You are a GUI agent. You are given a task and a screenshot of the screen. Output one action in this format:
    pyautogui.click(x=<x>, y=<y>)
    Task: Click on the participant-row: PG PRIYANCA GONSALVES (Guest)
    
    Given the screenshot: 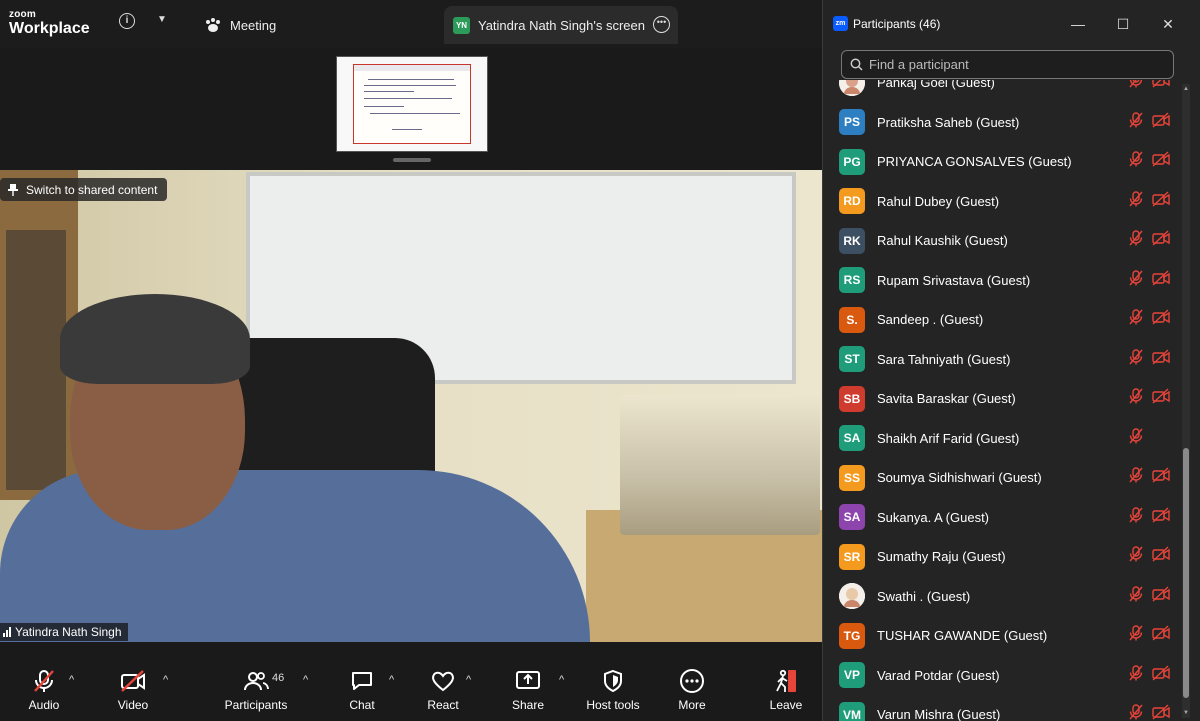 What is the action you would take?
    pyautogui.click(x=1003, y=161)
    